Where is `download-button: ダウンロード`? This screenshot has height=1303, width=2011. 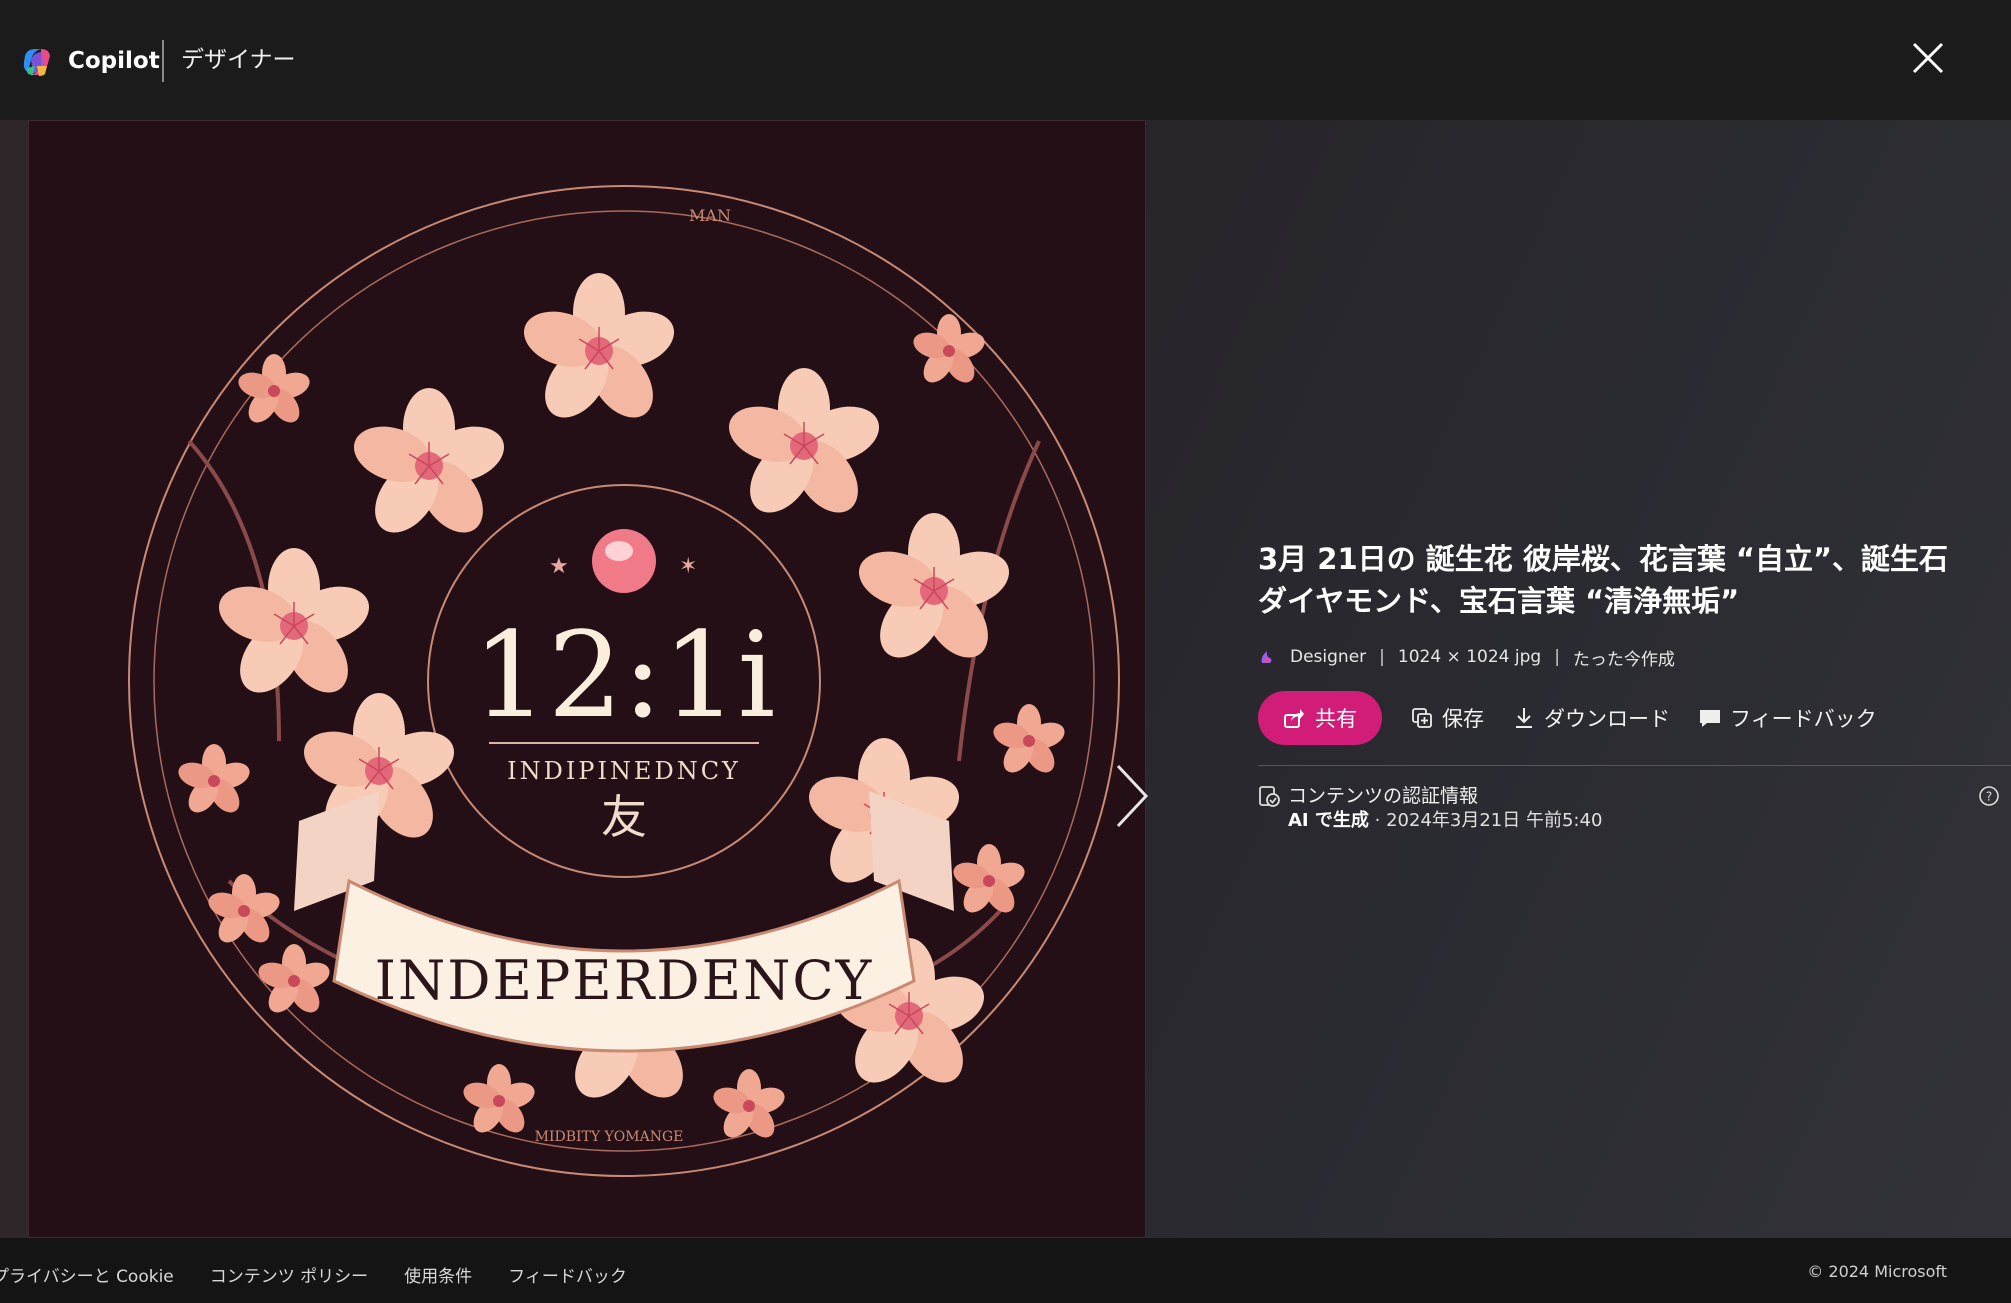
download-button: ダウンロード is located at coordinates (1591, 718).